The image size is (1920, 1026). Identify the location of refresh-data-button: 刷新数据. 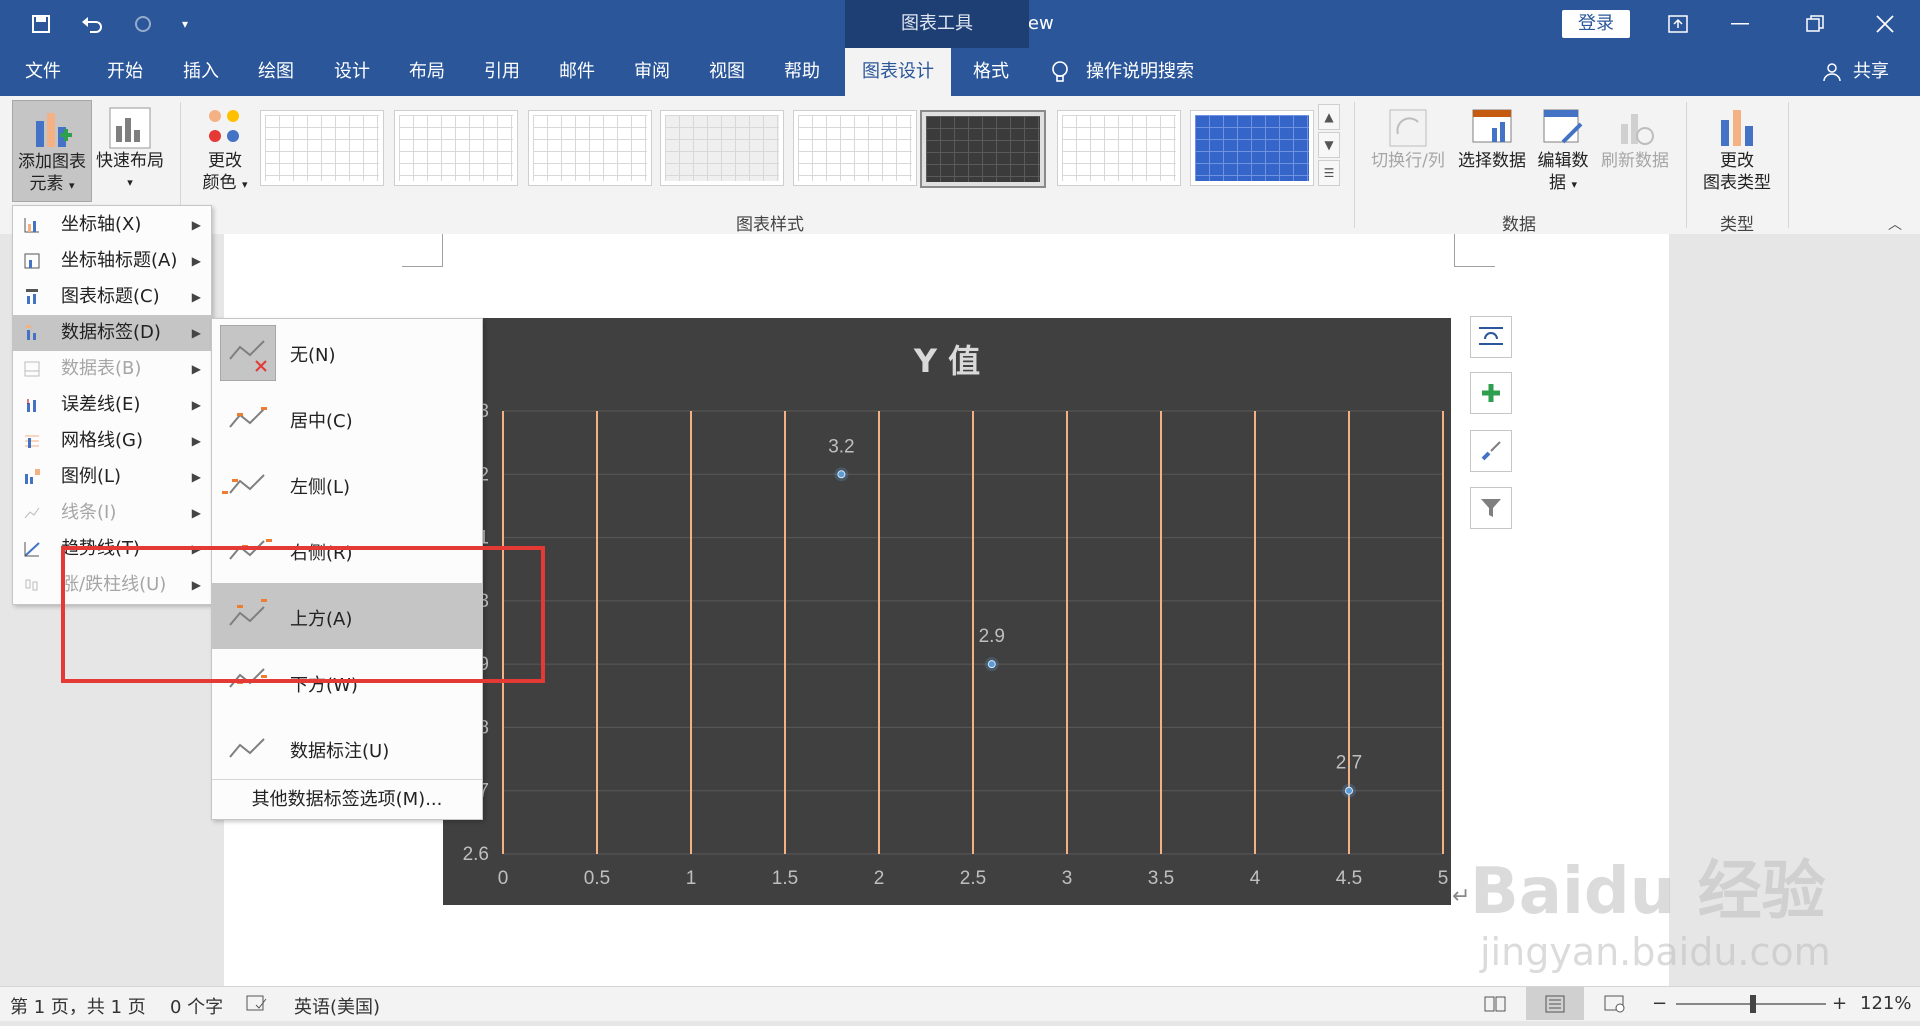
(1635, 150).